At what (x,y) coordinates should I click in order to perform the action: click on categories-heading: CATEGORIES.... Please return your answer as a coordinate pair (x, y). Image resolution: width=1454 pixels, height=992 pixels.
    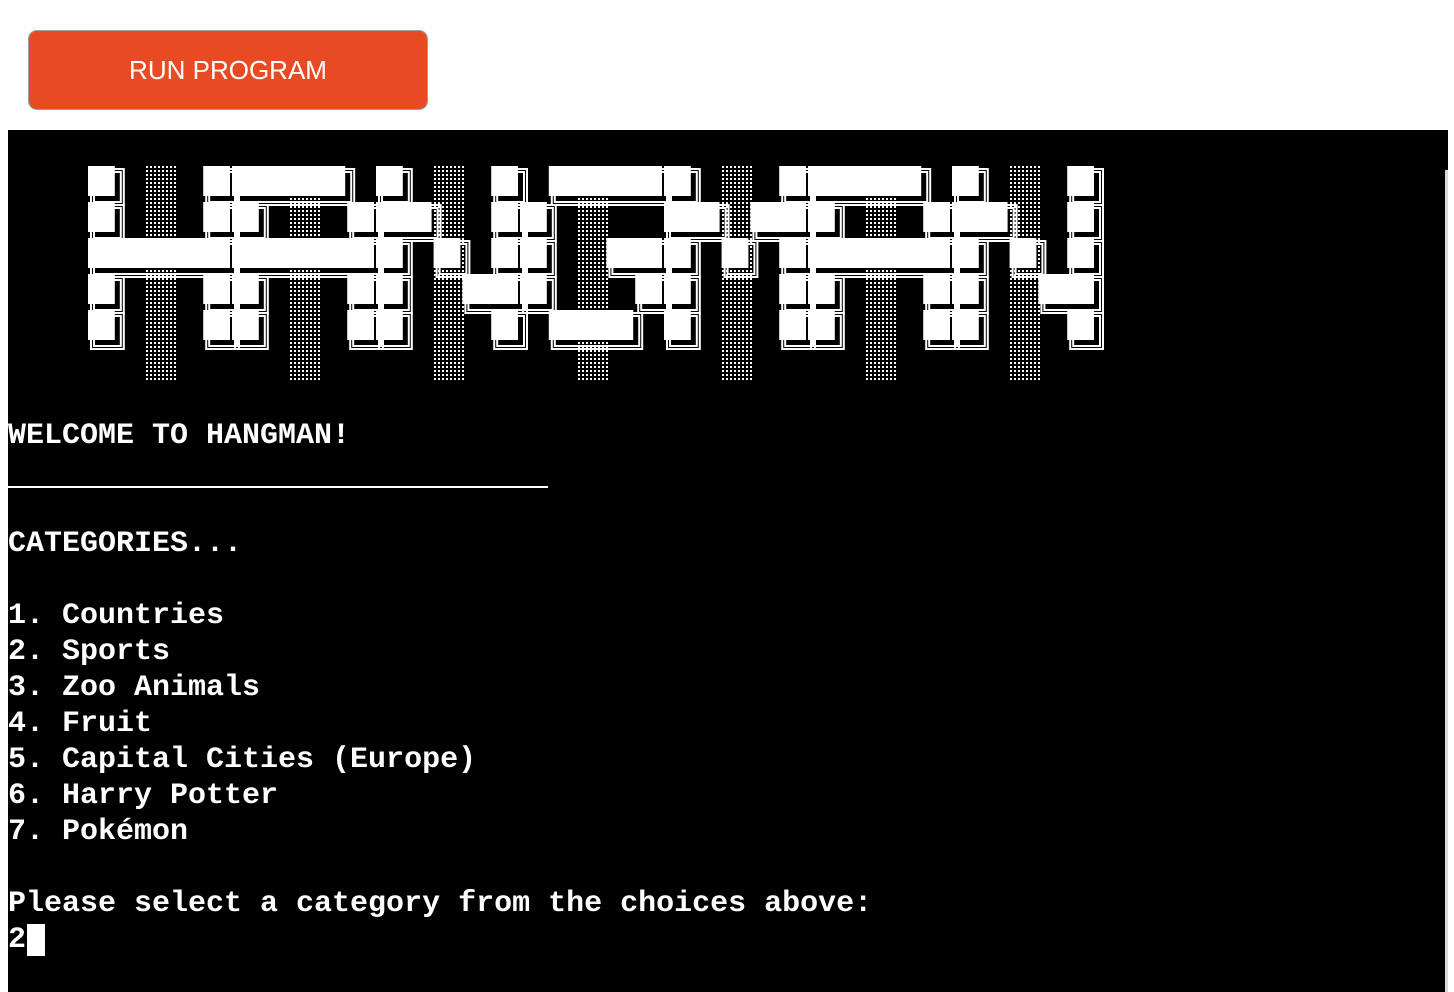
    Looking at the image, I should click on (125, 544).